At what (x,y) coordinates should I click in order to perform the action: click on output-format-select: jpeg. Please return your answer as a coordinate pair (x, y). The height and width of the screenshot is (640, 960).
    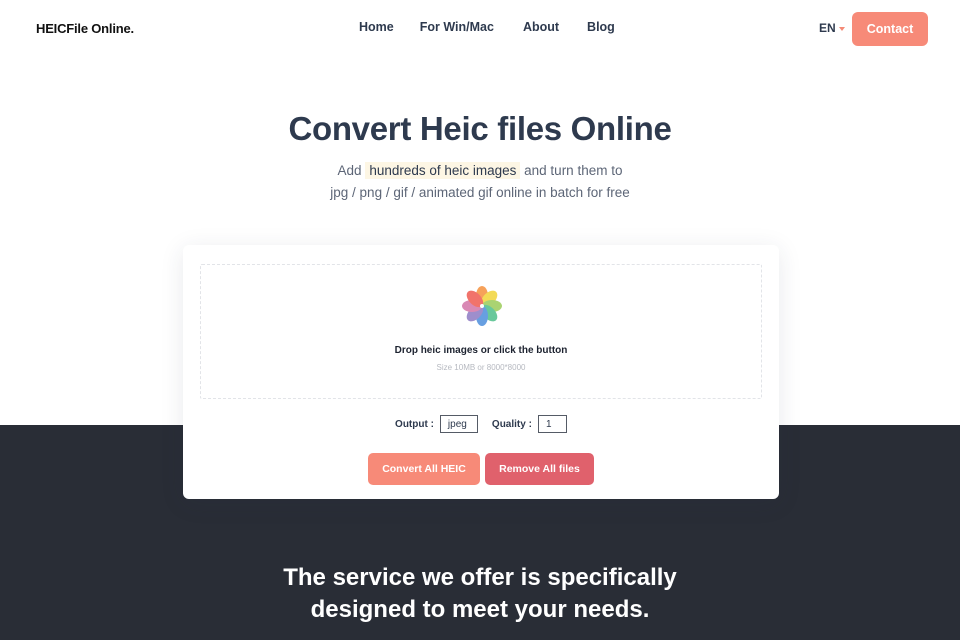
    Looking at the image, I should click on (458, 424).